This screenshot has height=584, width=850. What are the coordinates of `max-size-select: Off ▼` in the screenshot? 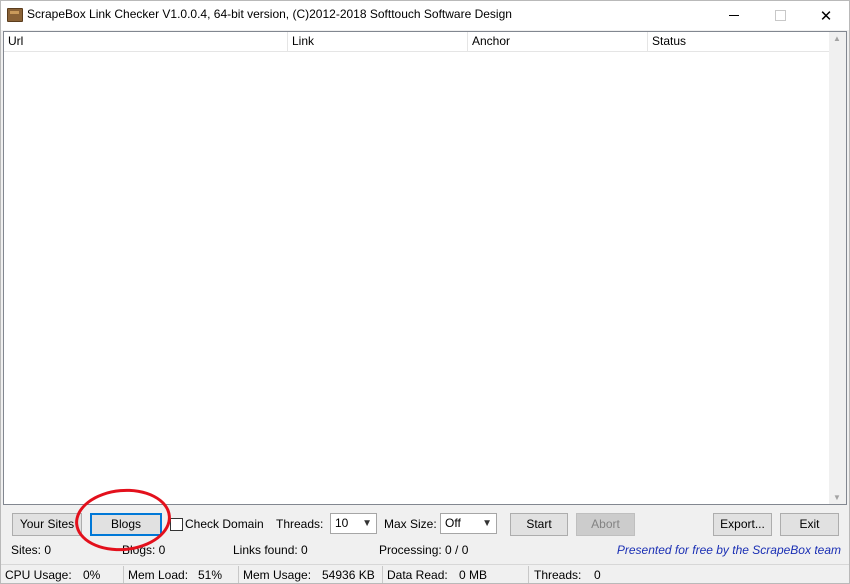 It's located at (468, 523).